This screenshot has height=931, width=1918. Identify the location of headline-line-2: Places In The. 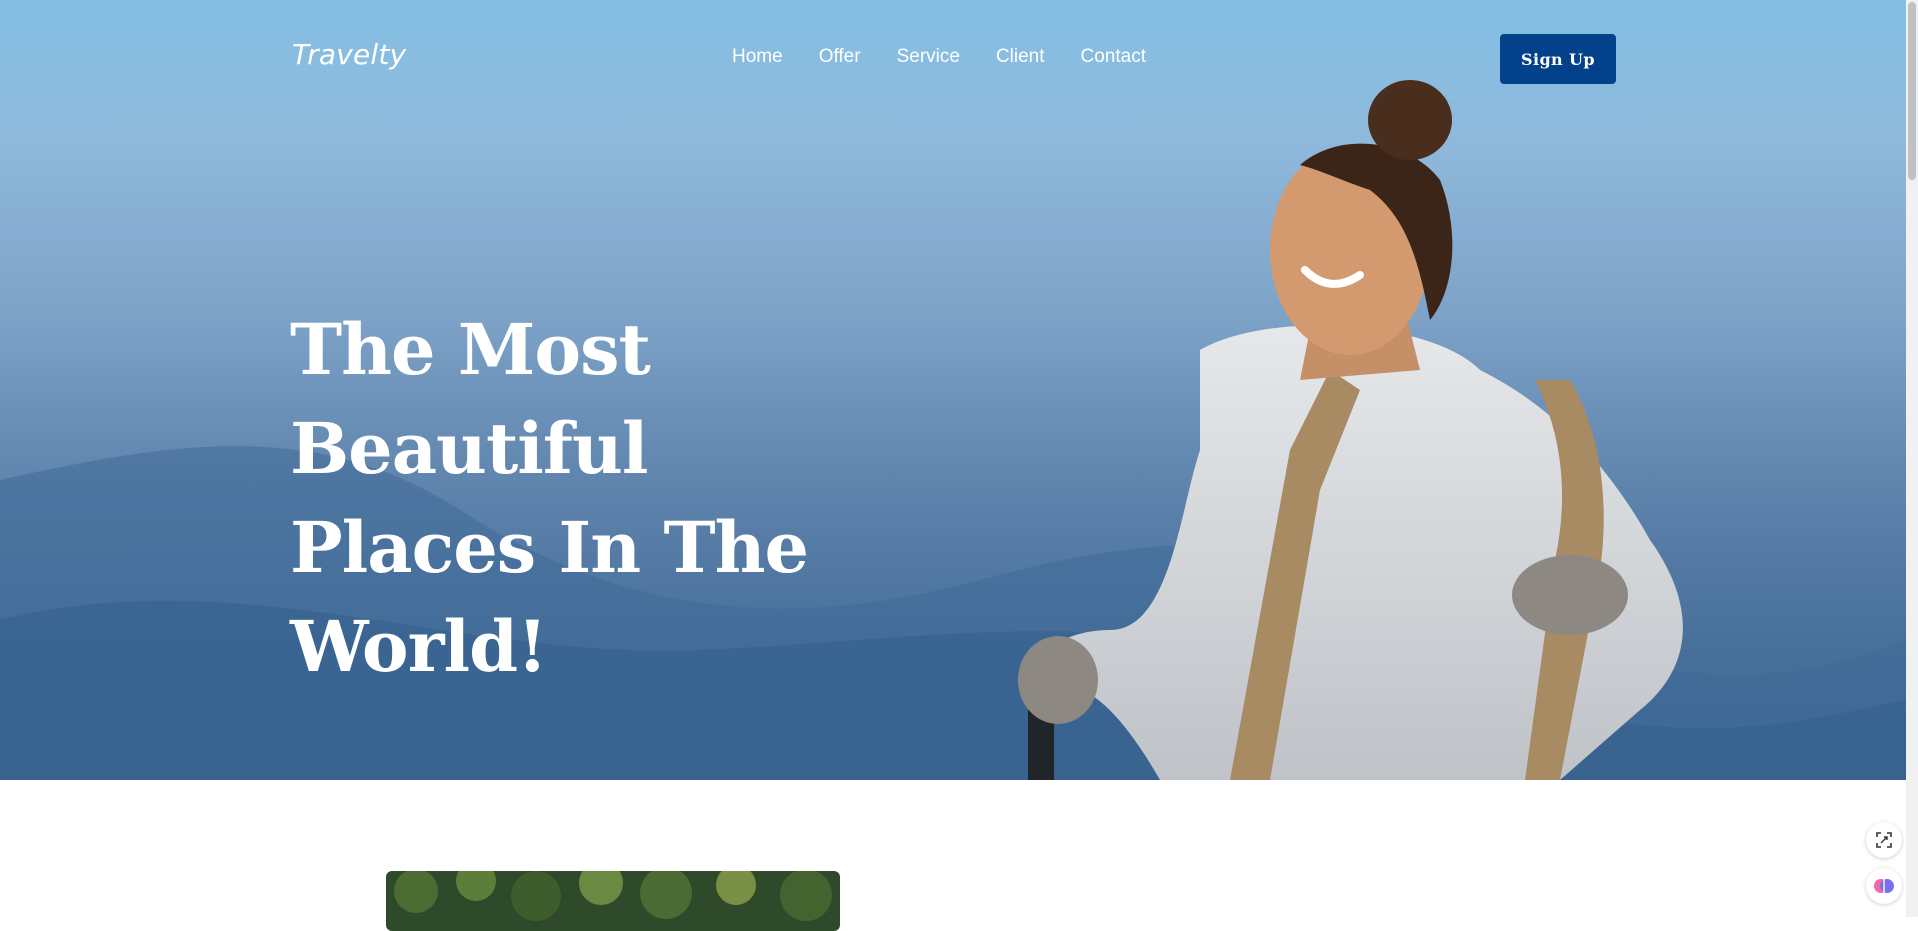
(549, 547).